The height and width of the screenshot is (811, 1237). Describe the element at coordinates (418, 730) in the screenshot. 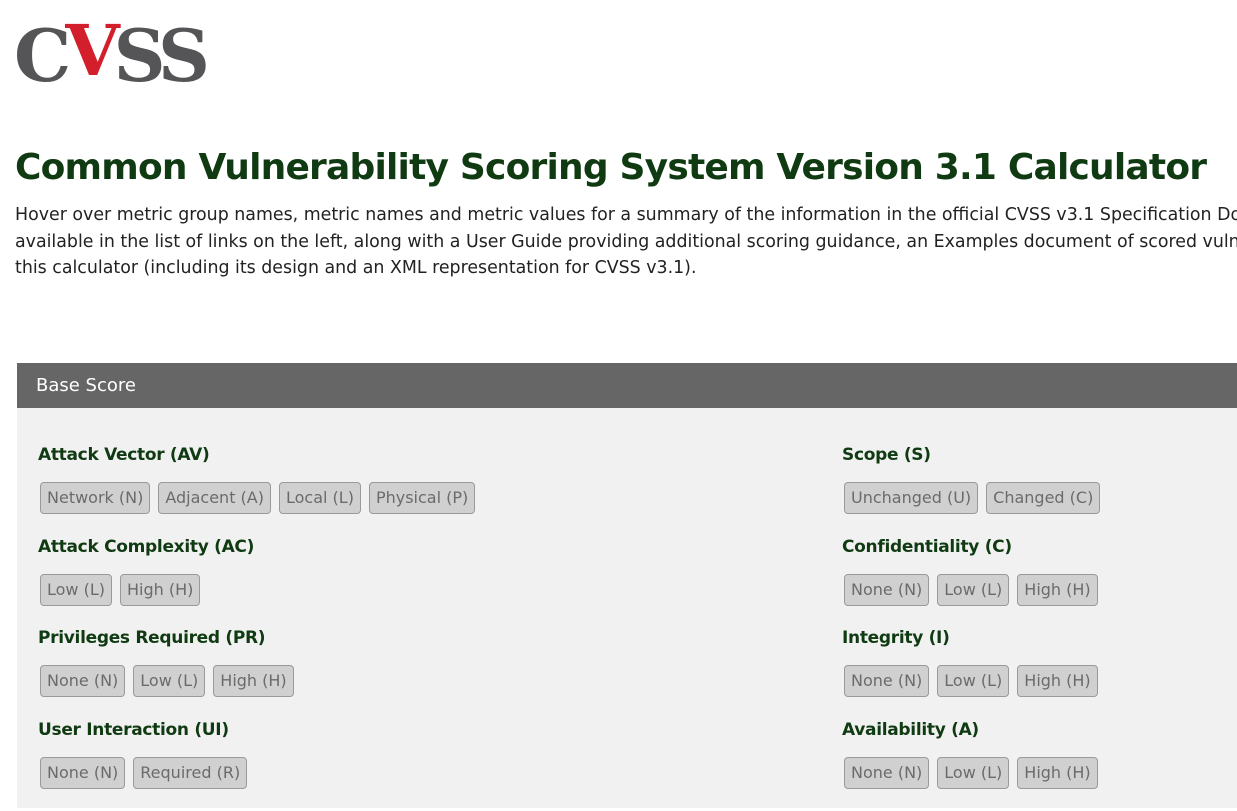

I see `metric-name: User Interaction (UI)` at that location.